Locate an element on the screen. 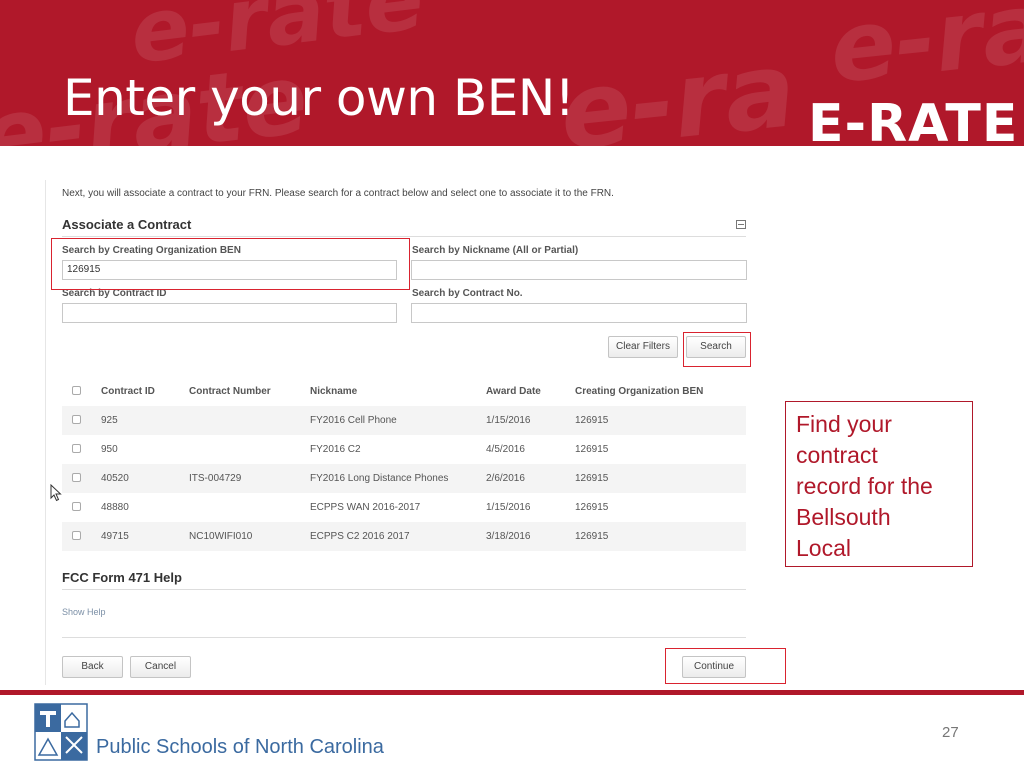  nickname-cell: FY2016 C2 is located at coordinates (335, 449).